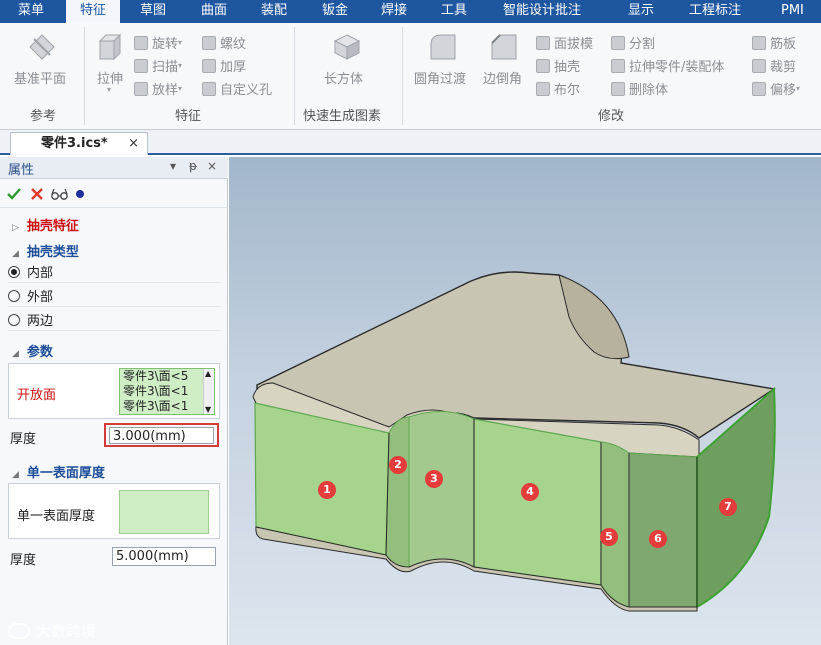 The width and height of the screenshot is (821, 645). Describe the element at coordinates (558, 88) in the screenshot. I see `boolean-button: 布尔` at that location.